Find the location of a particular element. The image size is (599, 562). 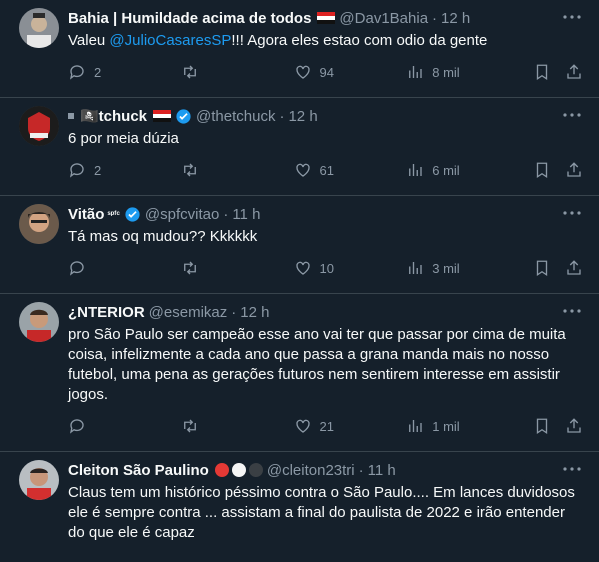

tweet-actions: 2 61 6 mil is located at coordinates (325, 170).